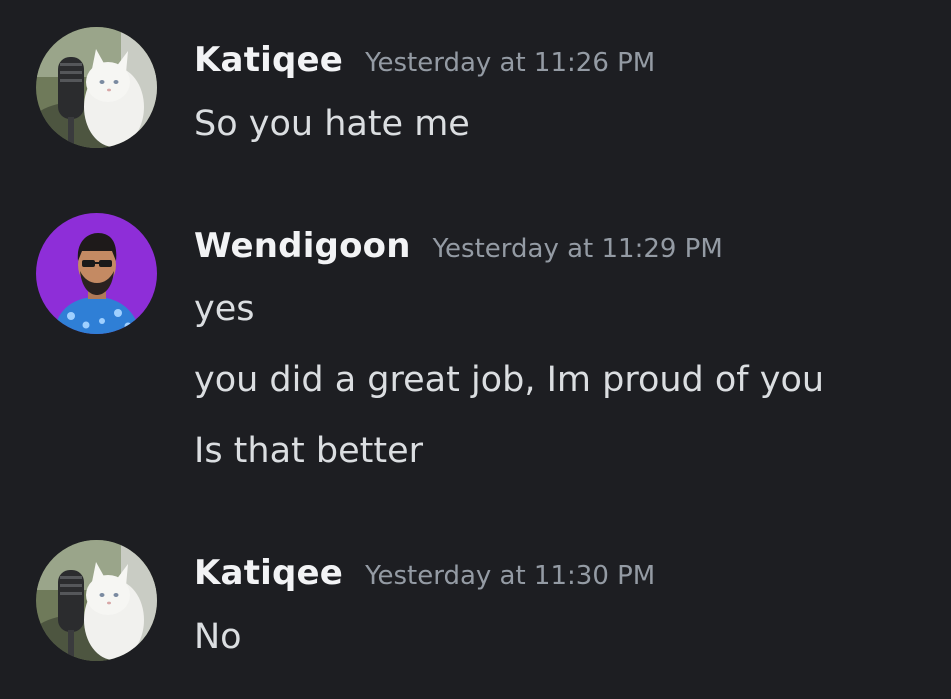  What do you see at coordinates (218, 637) in the screenshot?
I see `message-text: No` at bounding box center [218, 637].